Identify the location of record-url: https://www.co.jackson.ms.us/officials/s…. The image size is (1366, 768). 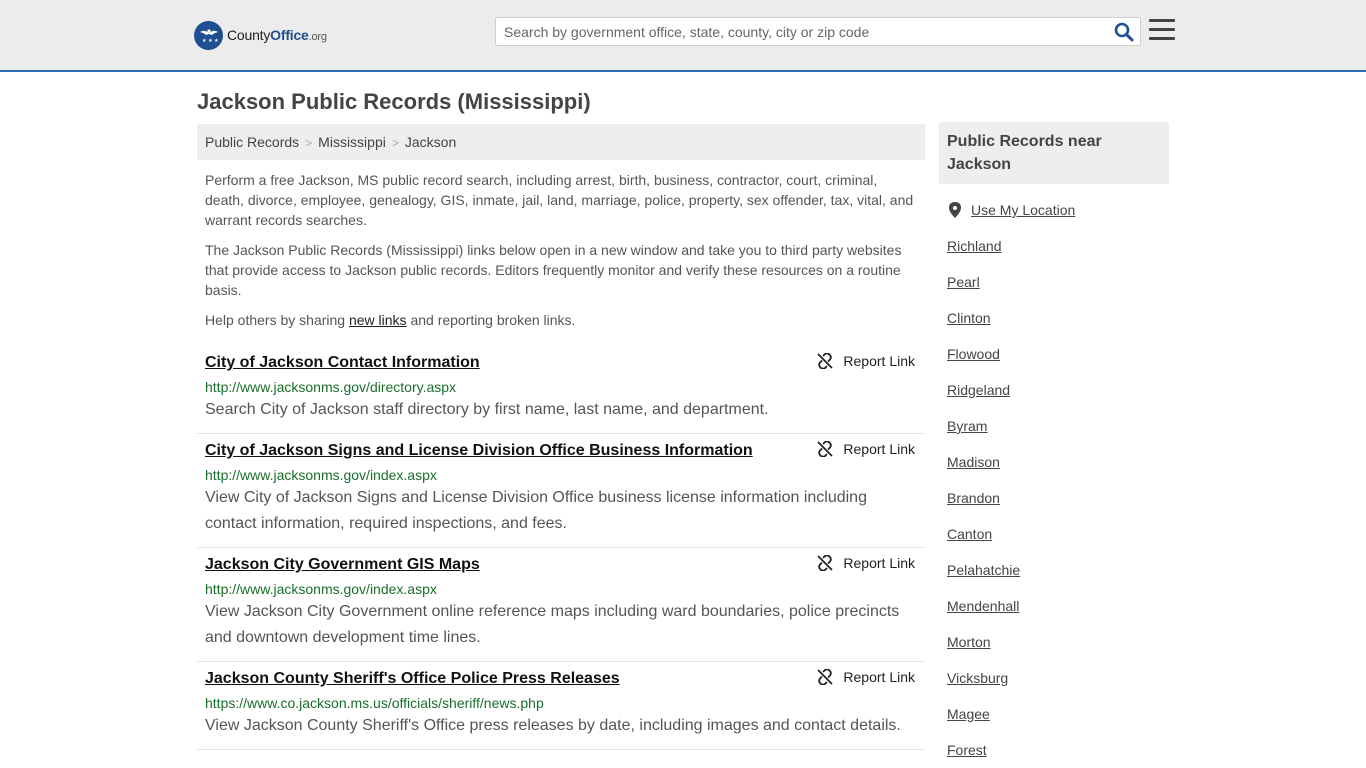
(374, 703).